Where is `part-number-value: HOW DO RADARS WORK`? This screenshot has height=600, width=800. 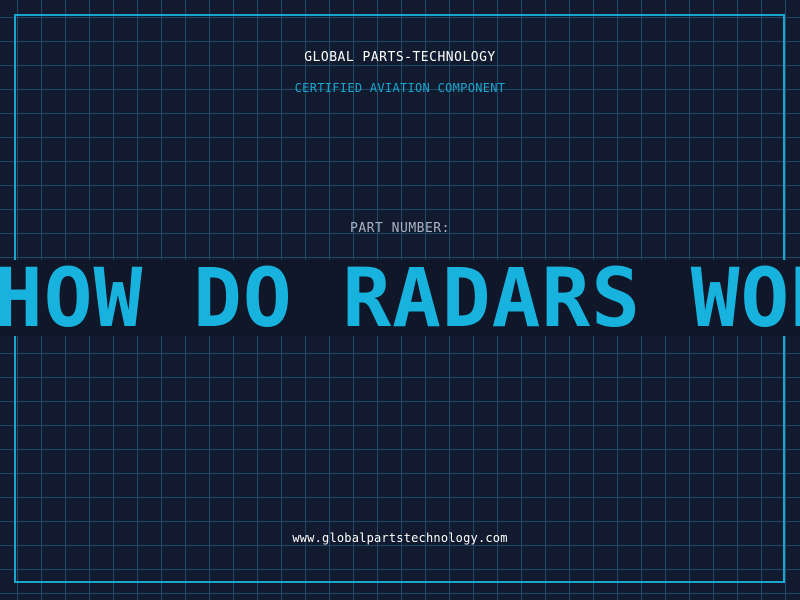 part-number-value: HOW DO RADARS WORK is located at coordinates (400, 299).